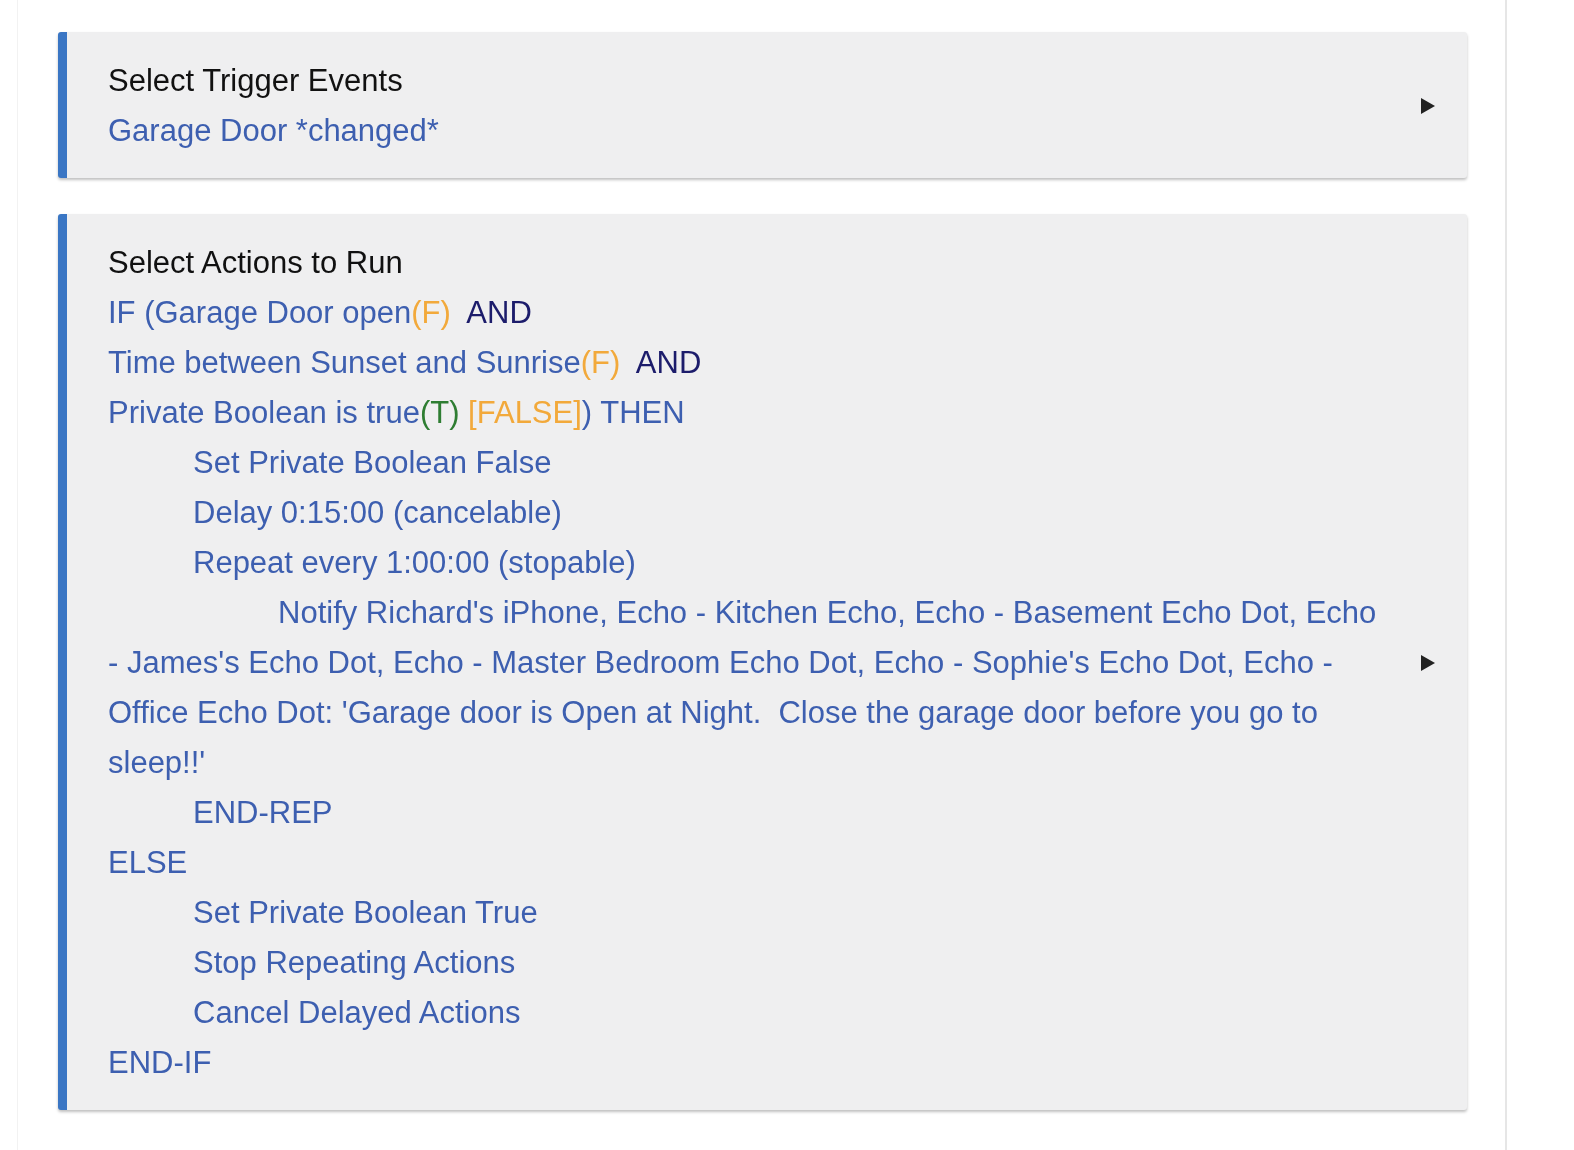 The image size is (1574, 1150). I want to click on action-line: Set Private Boolean True, so click(365, 913).